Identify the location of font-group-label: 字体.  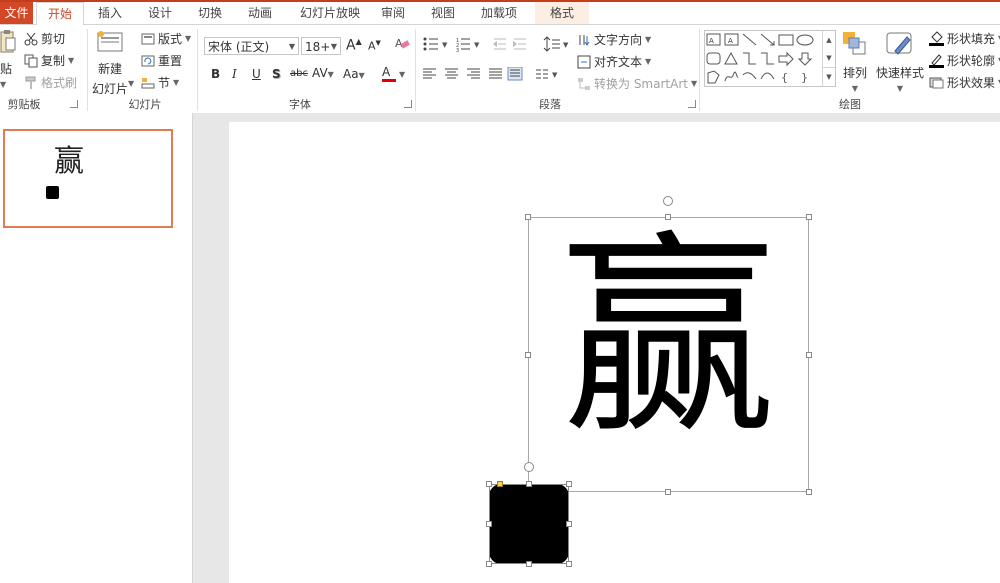
(300, 104).